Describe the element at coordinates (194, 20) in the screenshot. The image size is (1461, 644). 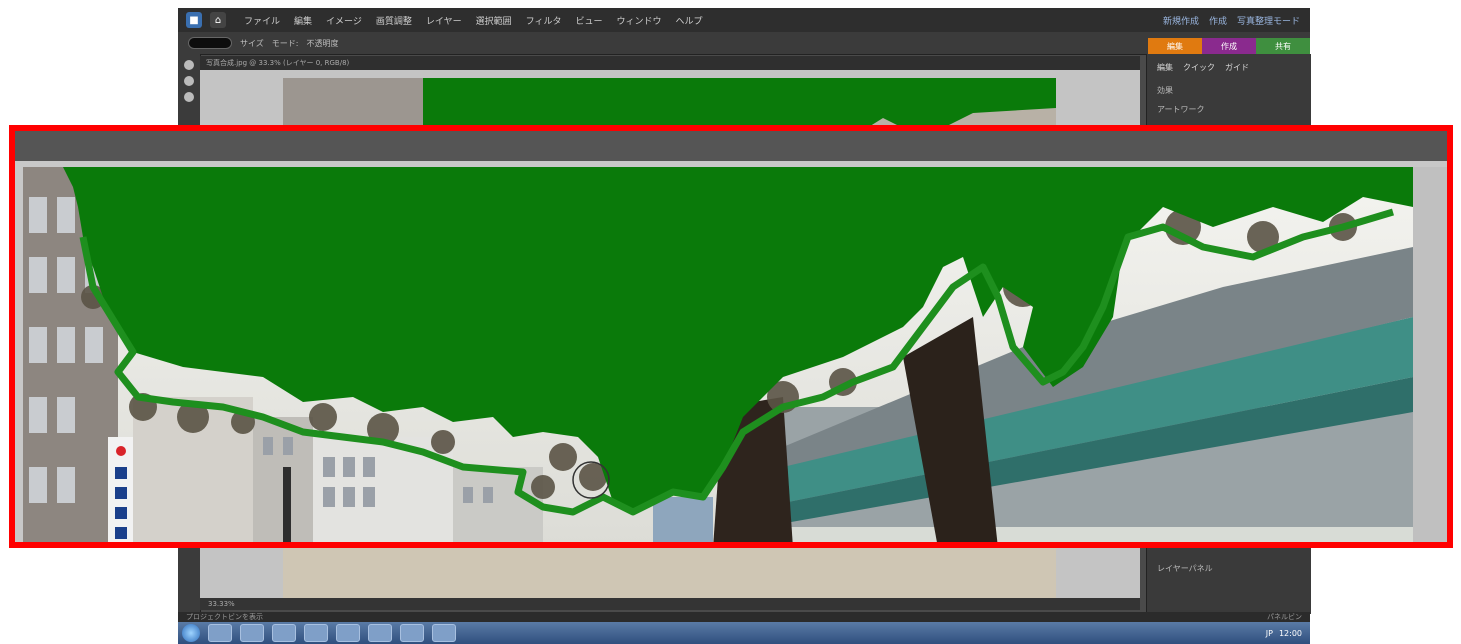
I see `app-logo-icon: ■` at that location.